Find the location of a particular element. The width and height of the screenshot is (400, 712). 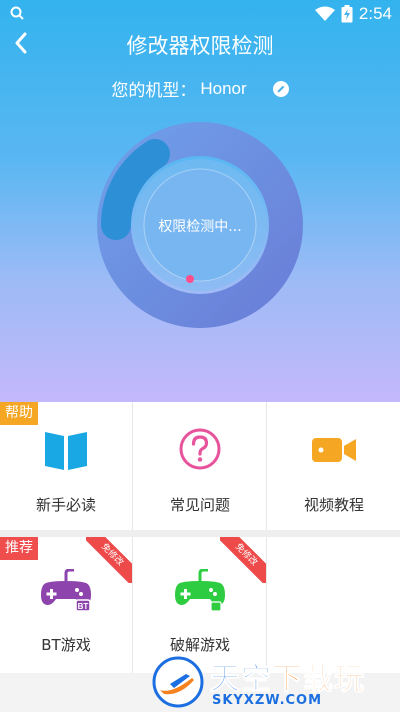

book-icon is located at coordinates (66, 451).